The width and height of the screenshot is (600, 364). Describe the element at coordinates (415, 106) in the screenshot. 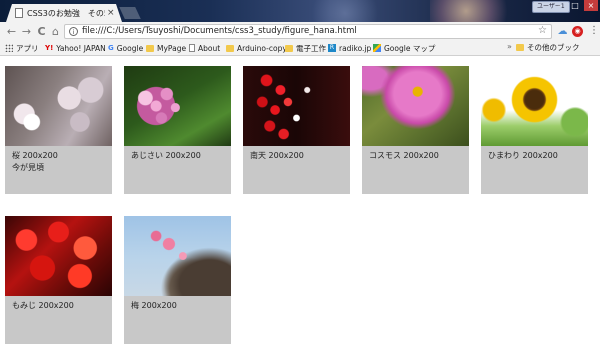

I see `flower-photo-cosmos` at that location.